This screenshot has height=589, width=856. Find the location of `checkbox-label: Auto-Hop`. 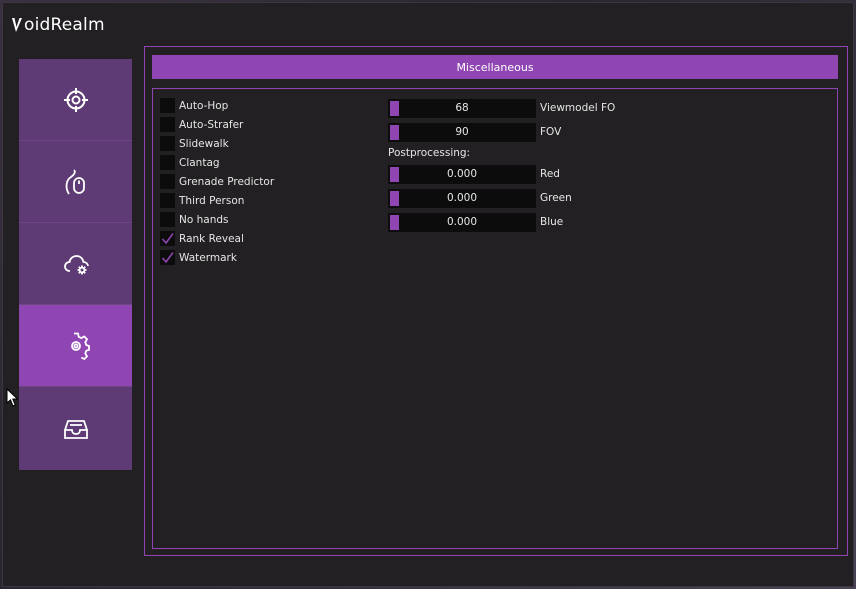

checkbox-label: Auto-Hop is located at coordinates (204, 105).